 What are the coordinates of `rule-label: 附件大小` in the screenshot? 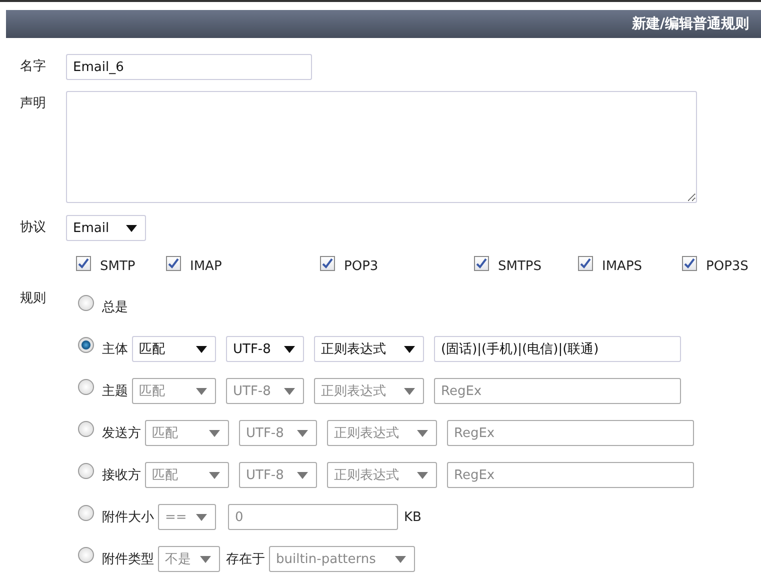 It's located at (128, 517).